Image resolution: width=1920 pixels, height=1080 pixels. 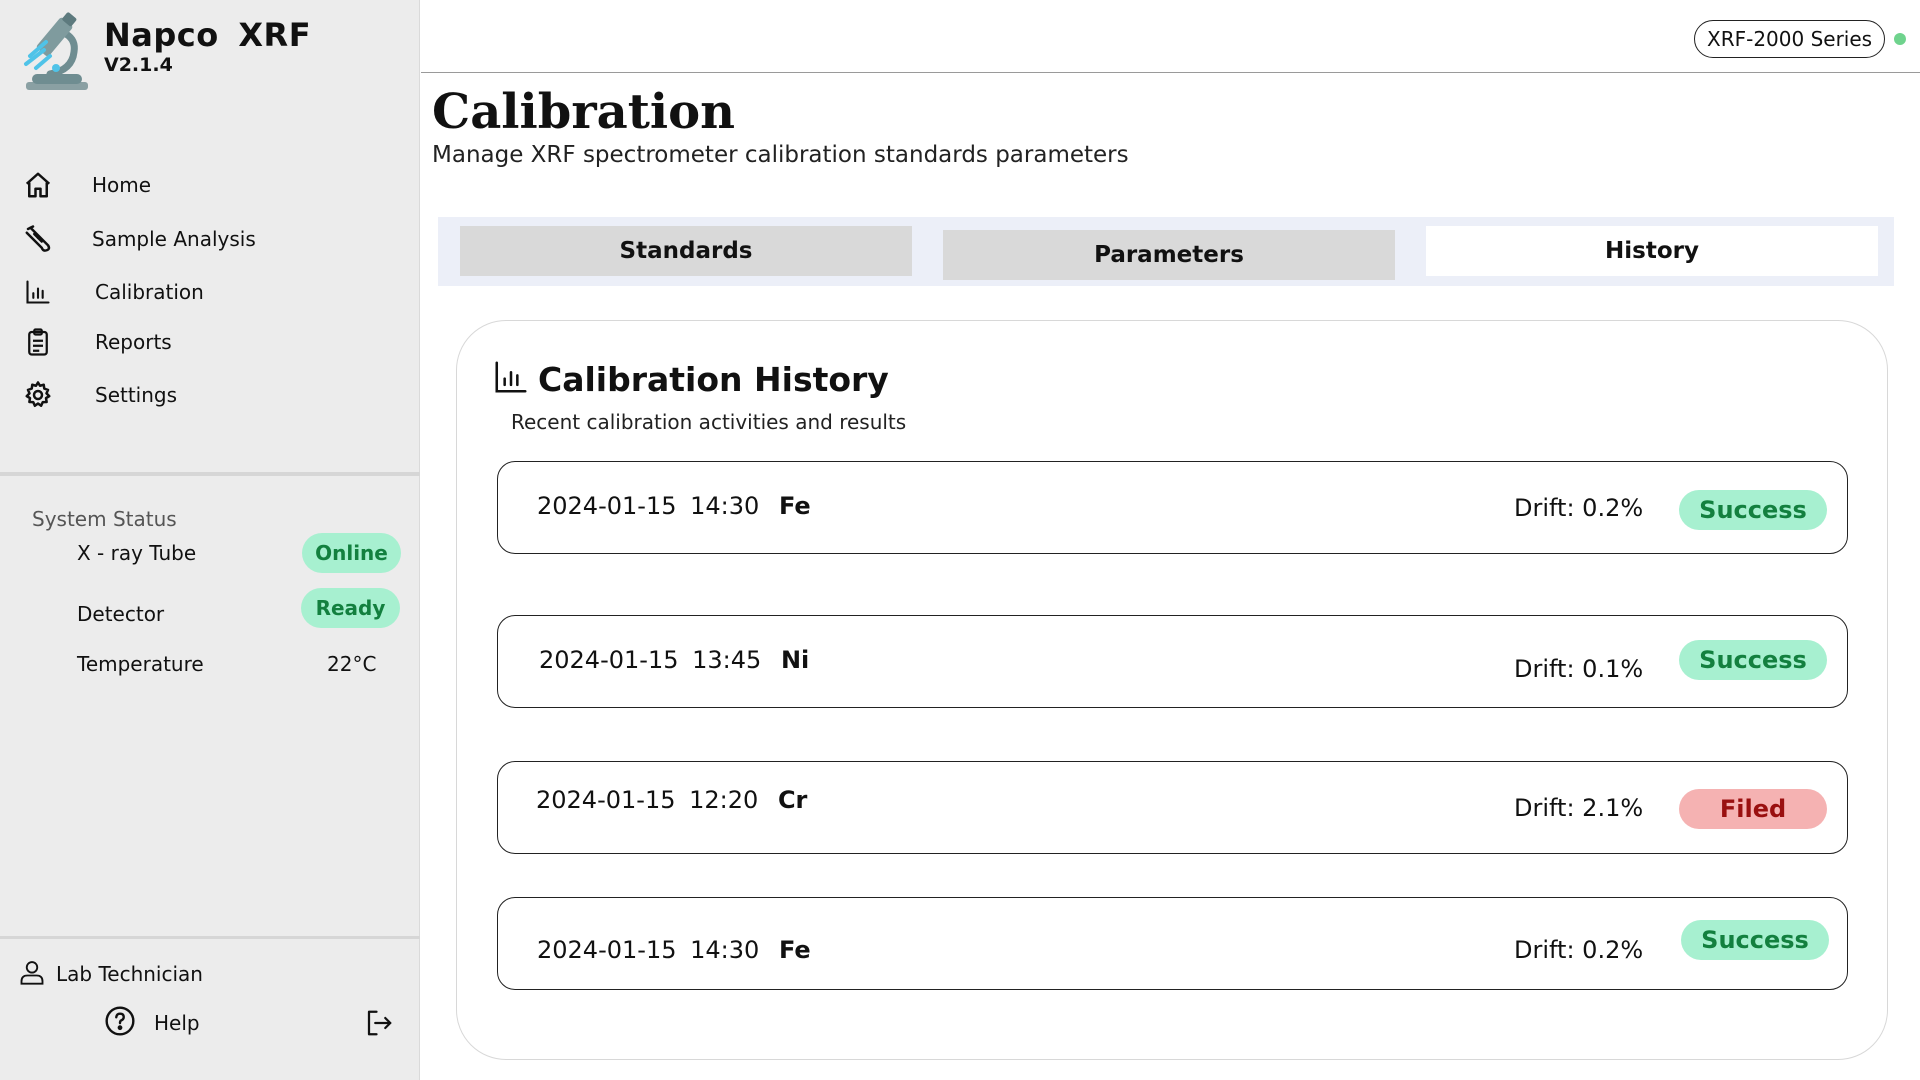 What do you see at coordinates (152, 1023) in the screenshot?
I see `help-button: Help` at bounding box center [152, 1023].